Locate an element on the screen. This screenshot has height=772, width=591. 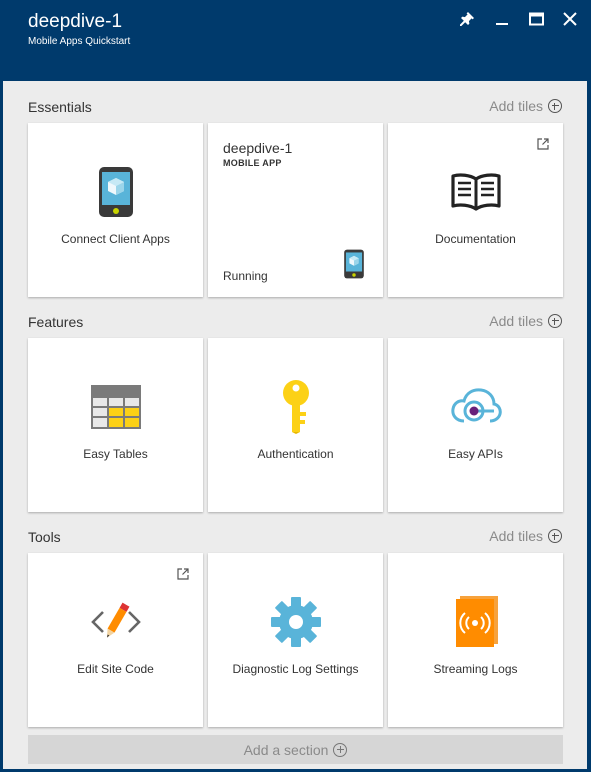
close-icon is located at coordinates (570, 19).